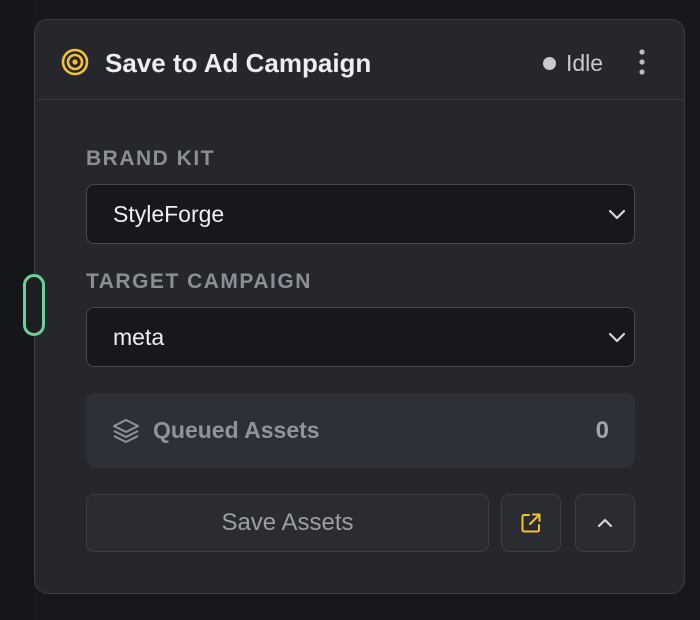  Describe the element at coordinates (139, 337) in the screenshot. I see `target-campaign-value: meta` at that location.